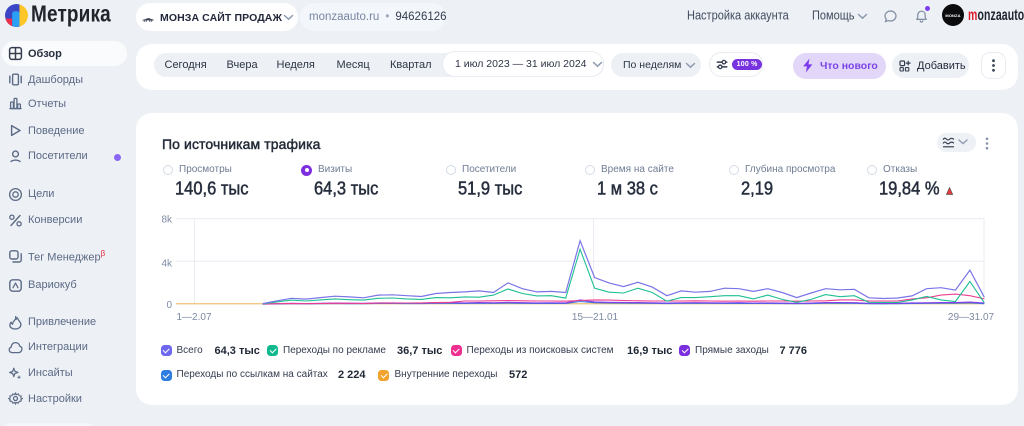 The width and height of the screenshot is (1024, 426). I want to click on svg-text: 29—31.07, so click(971, 317).